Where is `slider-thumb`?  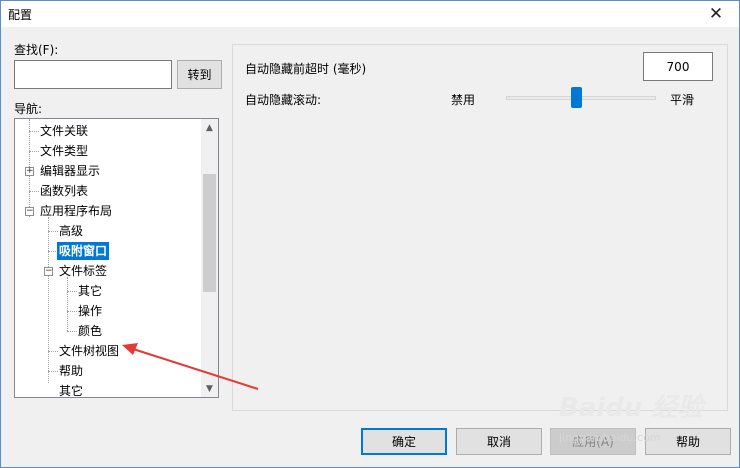 slider-thumb is located at coordinates (576, 97).